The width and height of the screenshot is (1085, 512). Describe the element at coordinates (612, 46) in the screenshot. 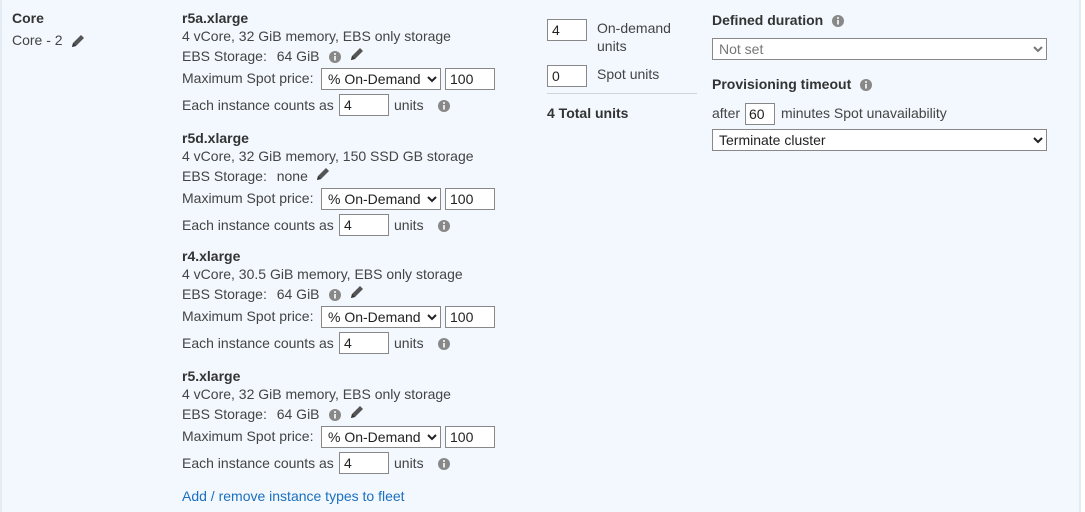

I see `on-demand-units-label-2: units` at that location.